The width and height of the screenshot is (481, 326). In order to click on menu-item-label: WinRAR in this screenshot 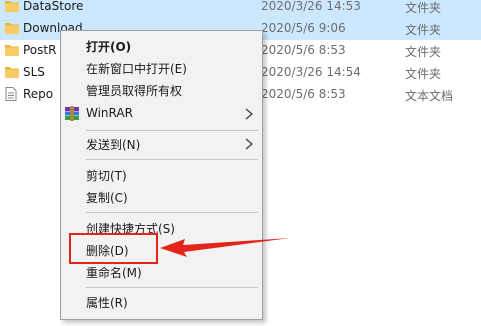, I will do `click(109, 113)`.